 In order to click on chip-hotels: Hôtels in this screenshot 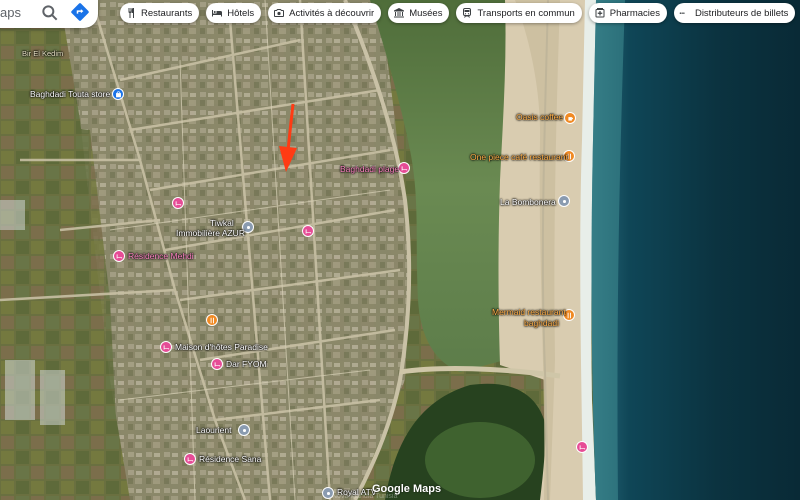, I will do `click(234, 13)`.